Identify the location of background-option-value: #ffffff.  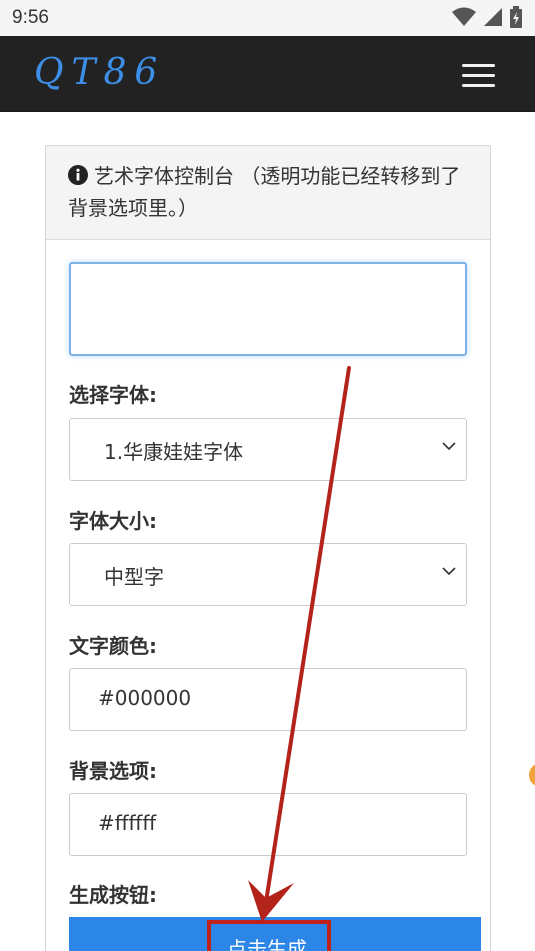
(127, 823).